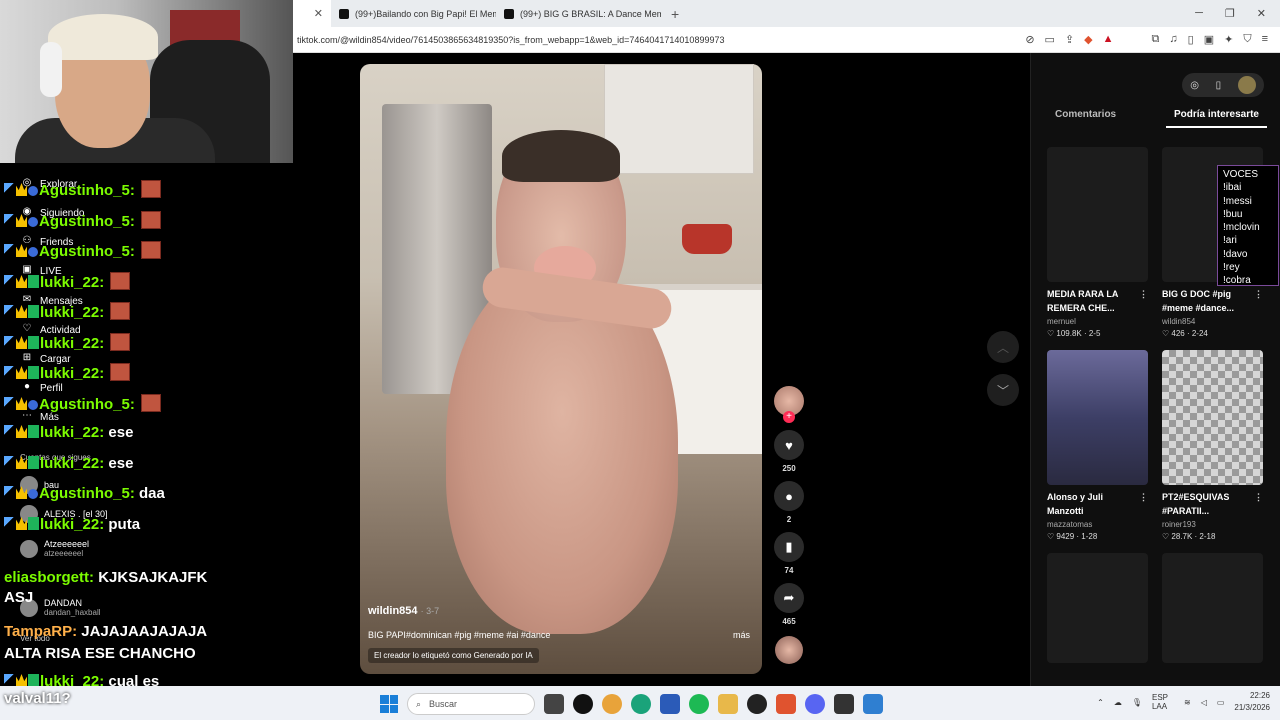 The height and width of the screenshot is (720, 1280). What do you see at coordinates (789, 404) in the screenshot?
I see `author-avatar: +` at bounding box center [789, 404].